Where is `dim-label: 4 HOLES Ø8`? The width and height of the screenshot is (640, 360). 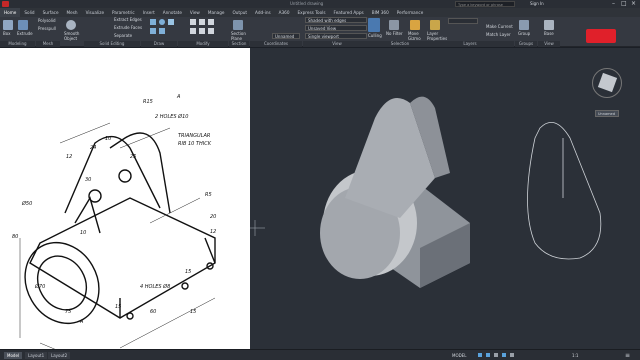
dim-label: 4 HOLES Ø8 is located at coordinates (155, 286).